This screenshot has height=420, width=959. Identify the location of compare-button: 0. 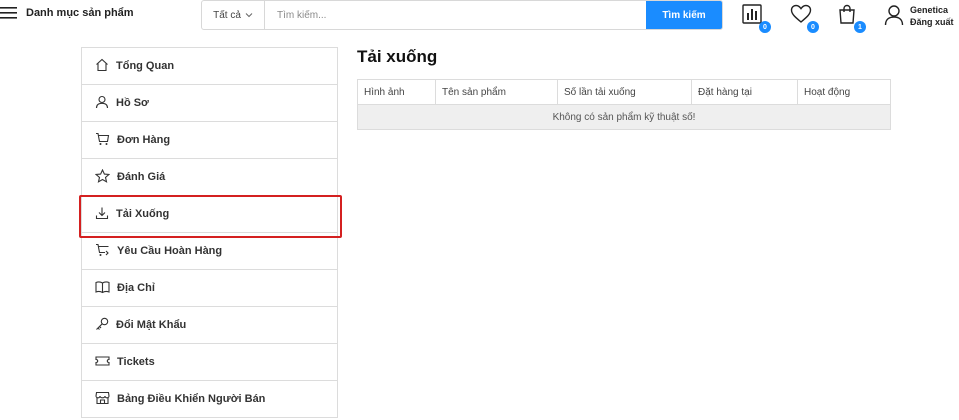
(756, 18).